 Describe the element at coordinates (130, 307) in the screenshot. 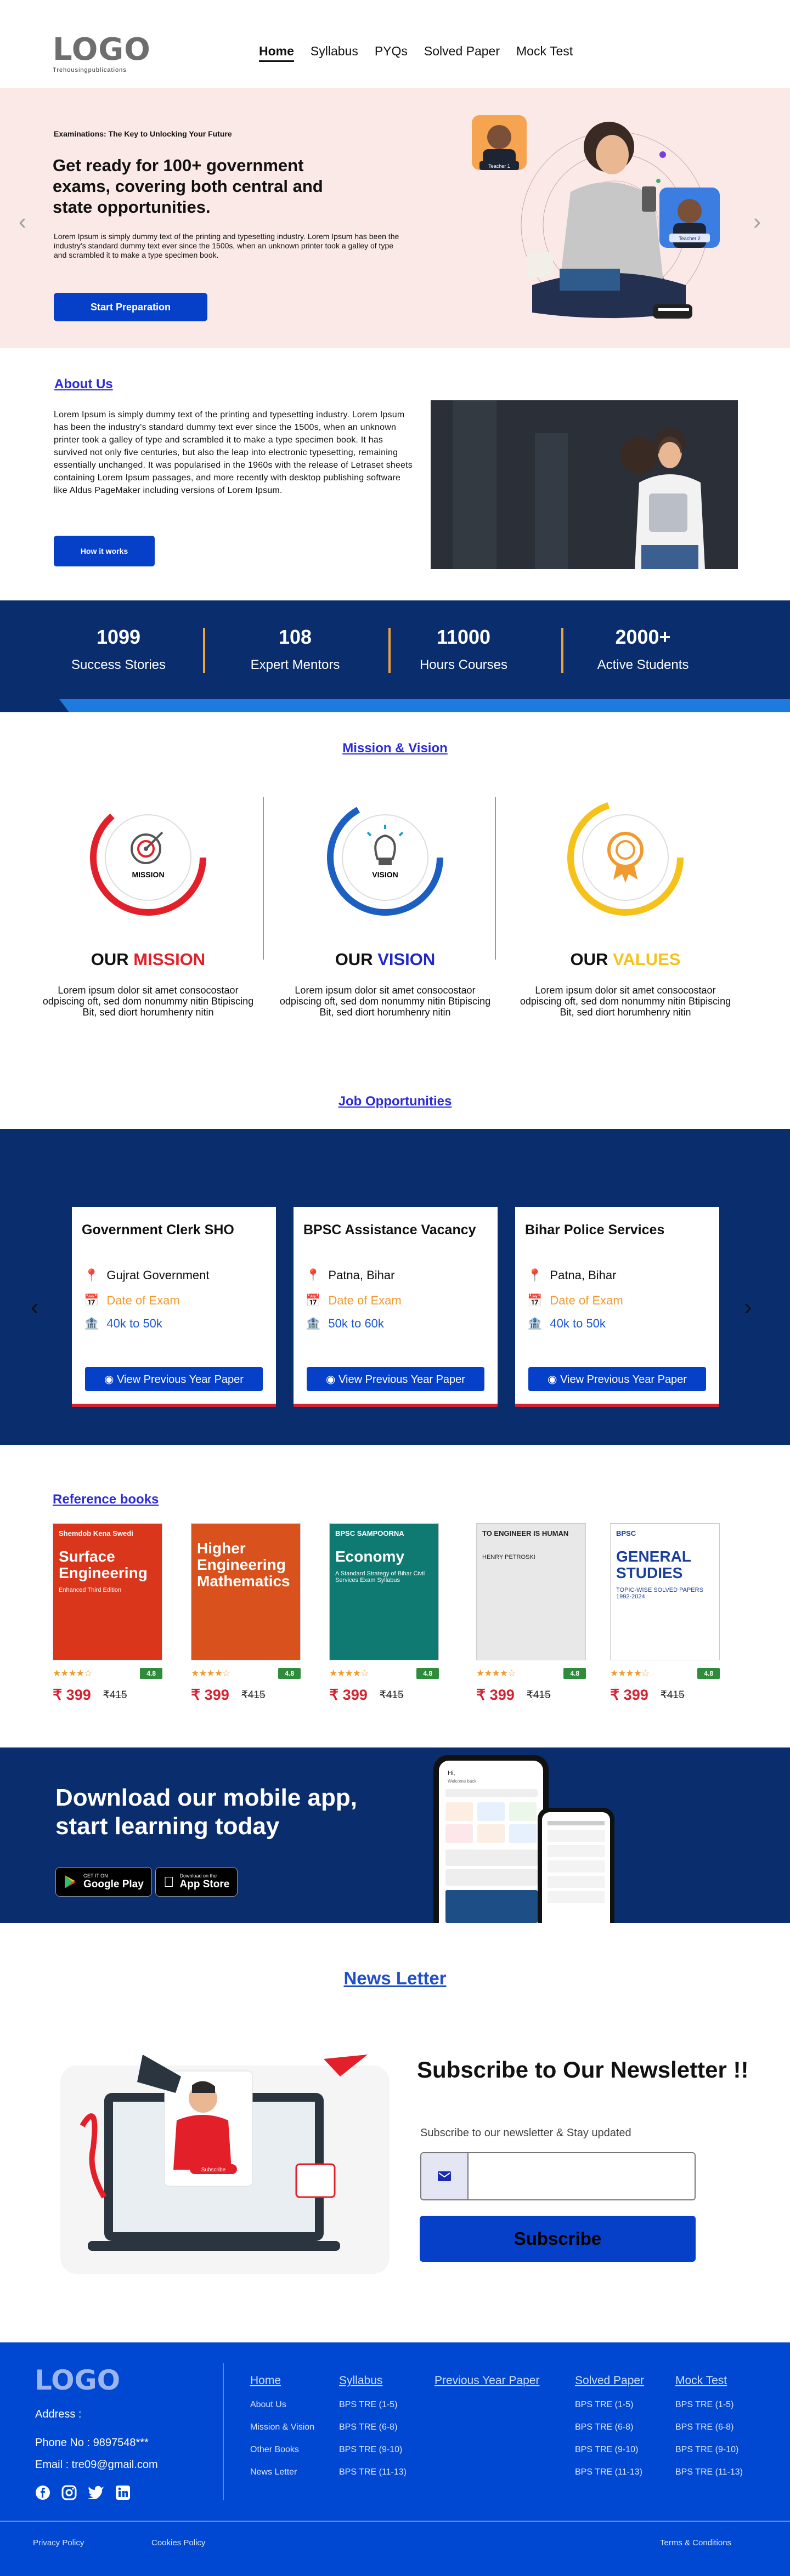

I see `start-preparation-button: Start Preparation` at that location.